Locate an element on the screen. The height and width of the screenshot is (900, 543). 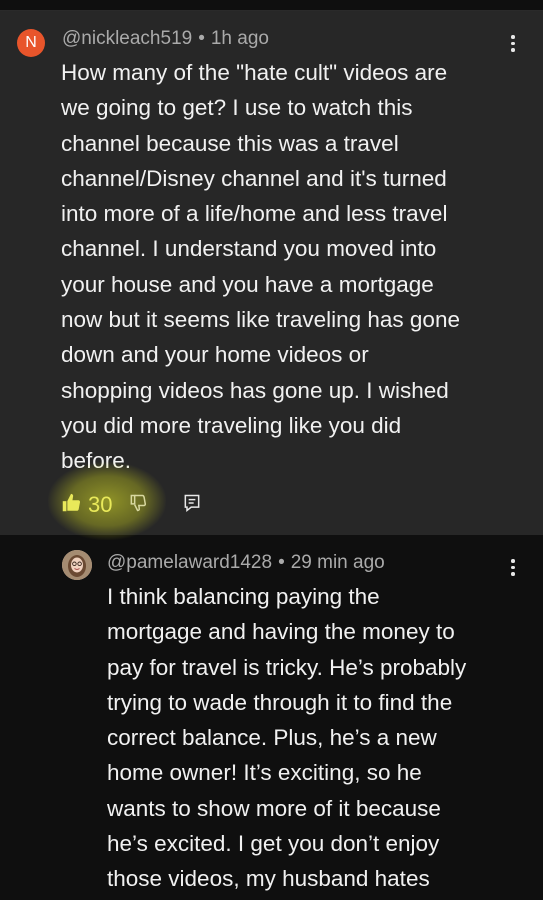
reply-header: @pamelaward1428 • 29 min ago is located at coordinates (246, 563).